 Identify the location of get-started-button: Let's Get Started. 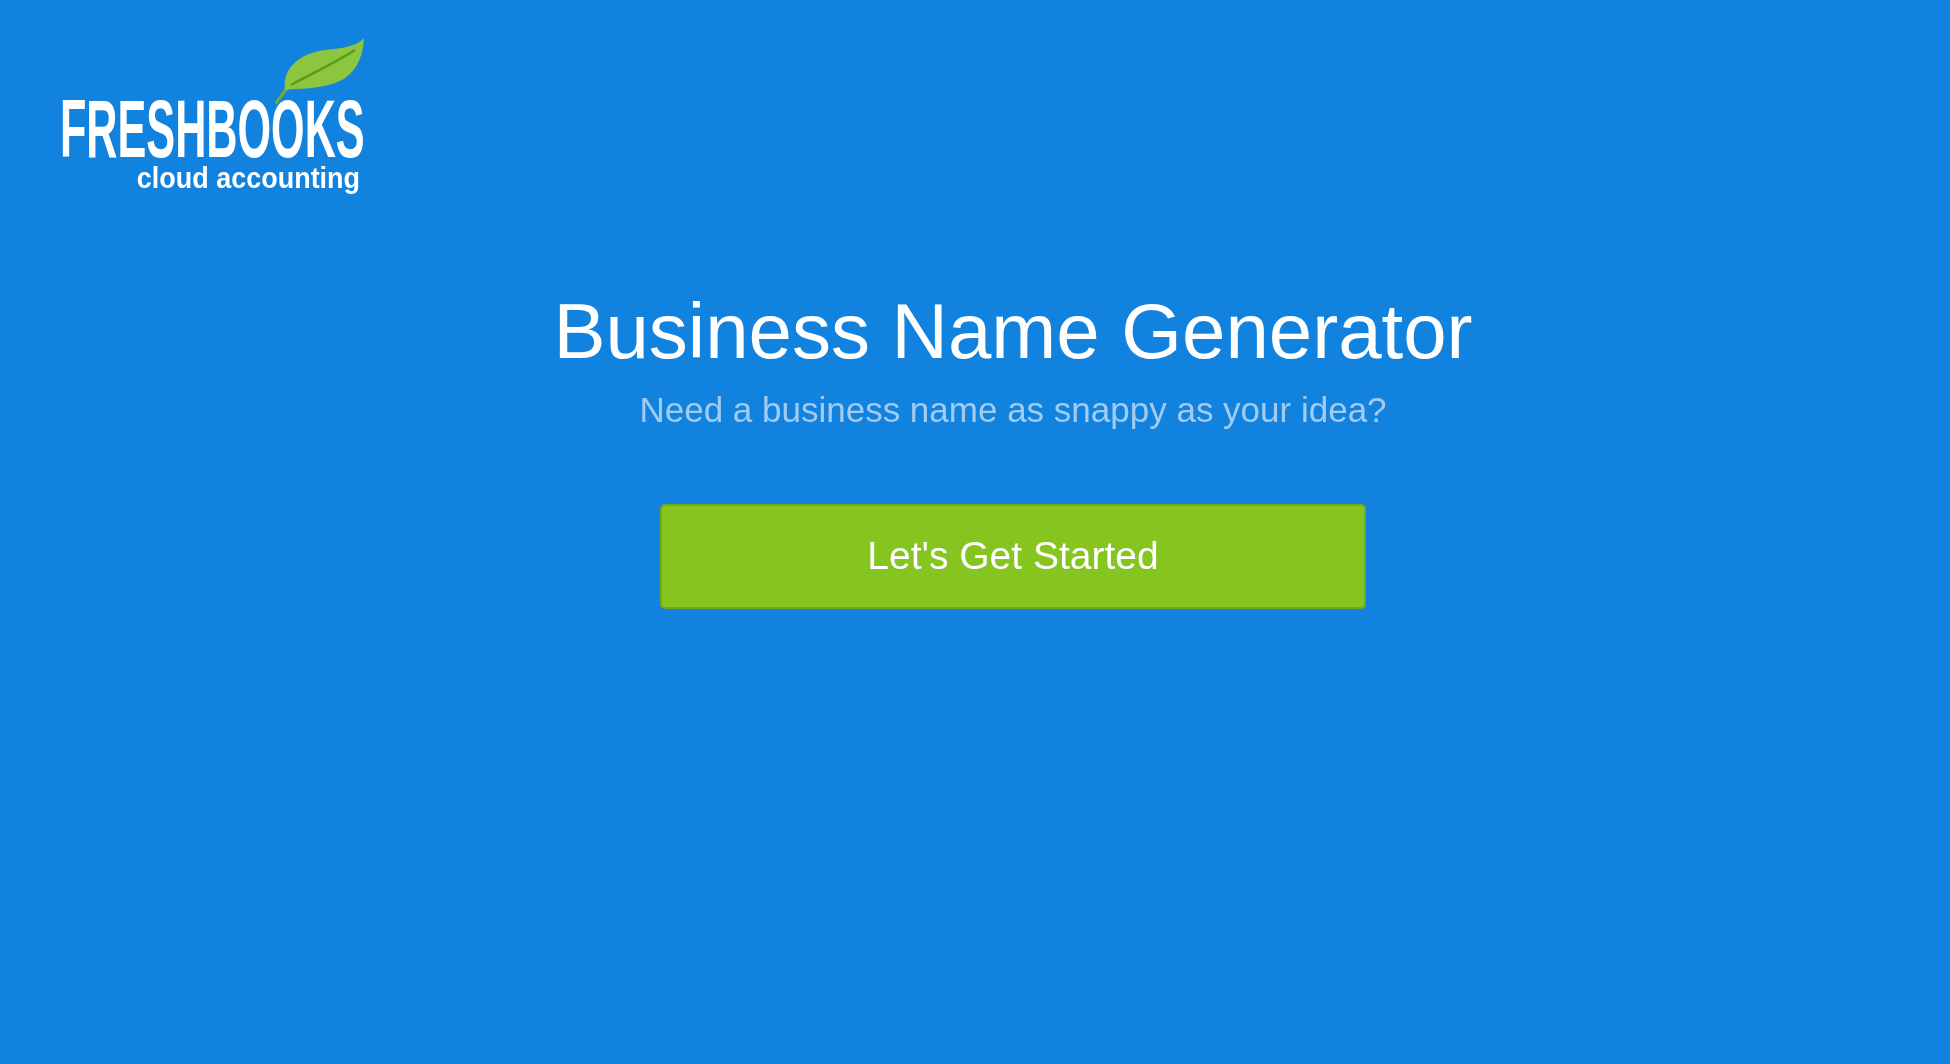
(1013, 556).